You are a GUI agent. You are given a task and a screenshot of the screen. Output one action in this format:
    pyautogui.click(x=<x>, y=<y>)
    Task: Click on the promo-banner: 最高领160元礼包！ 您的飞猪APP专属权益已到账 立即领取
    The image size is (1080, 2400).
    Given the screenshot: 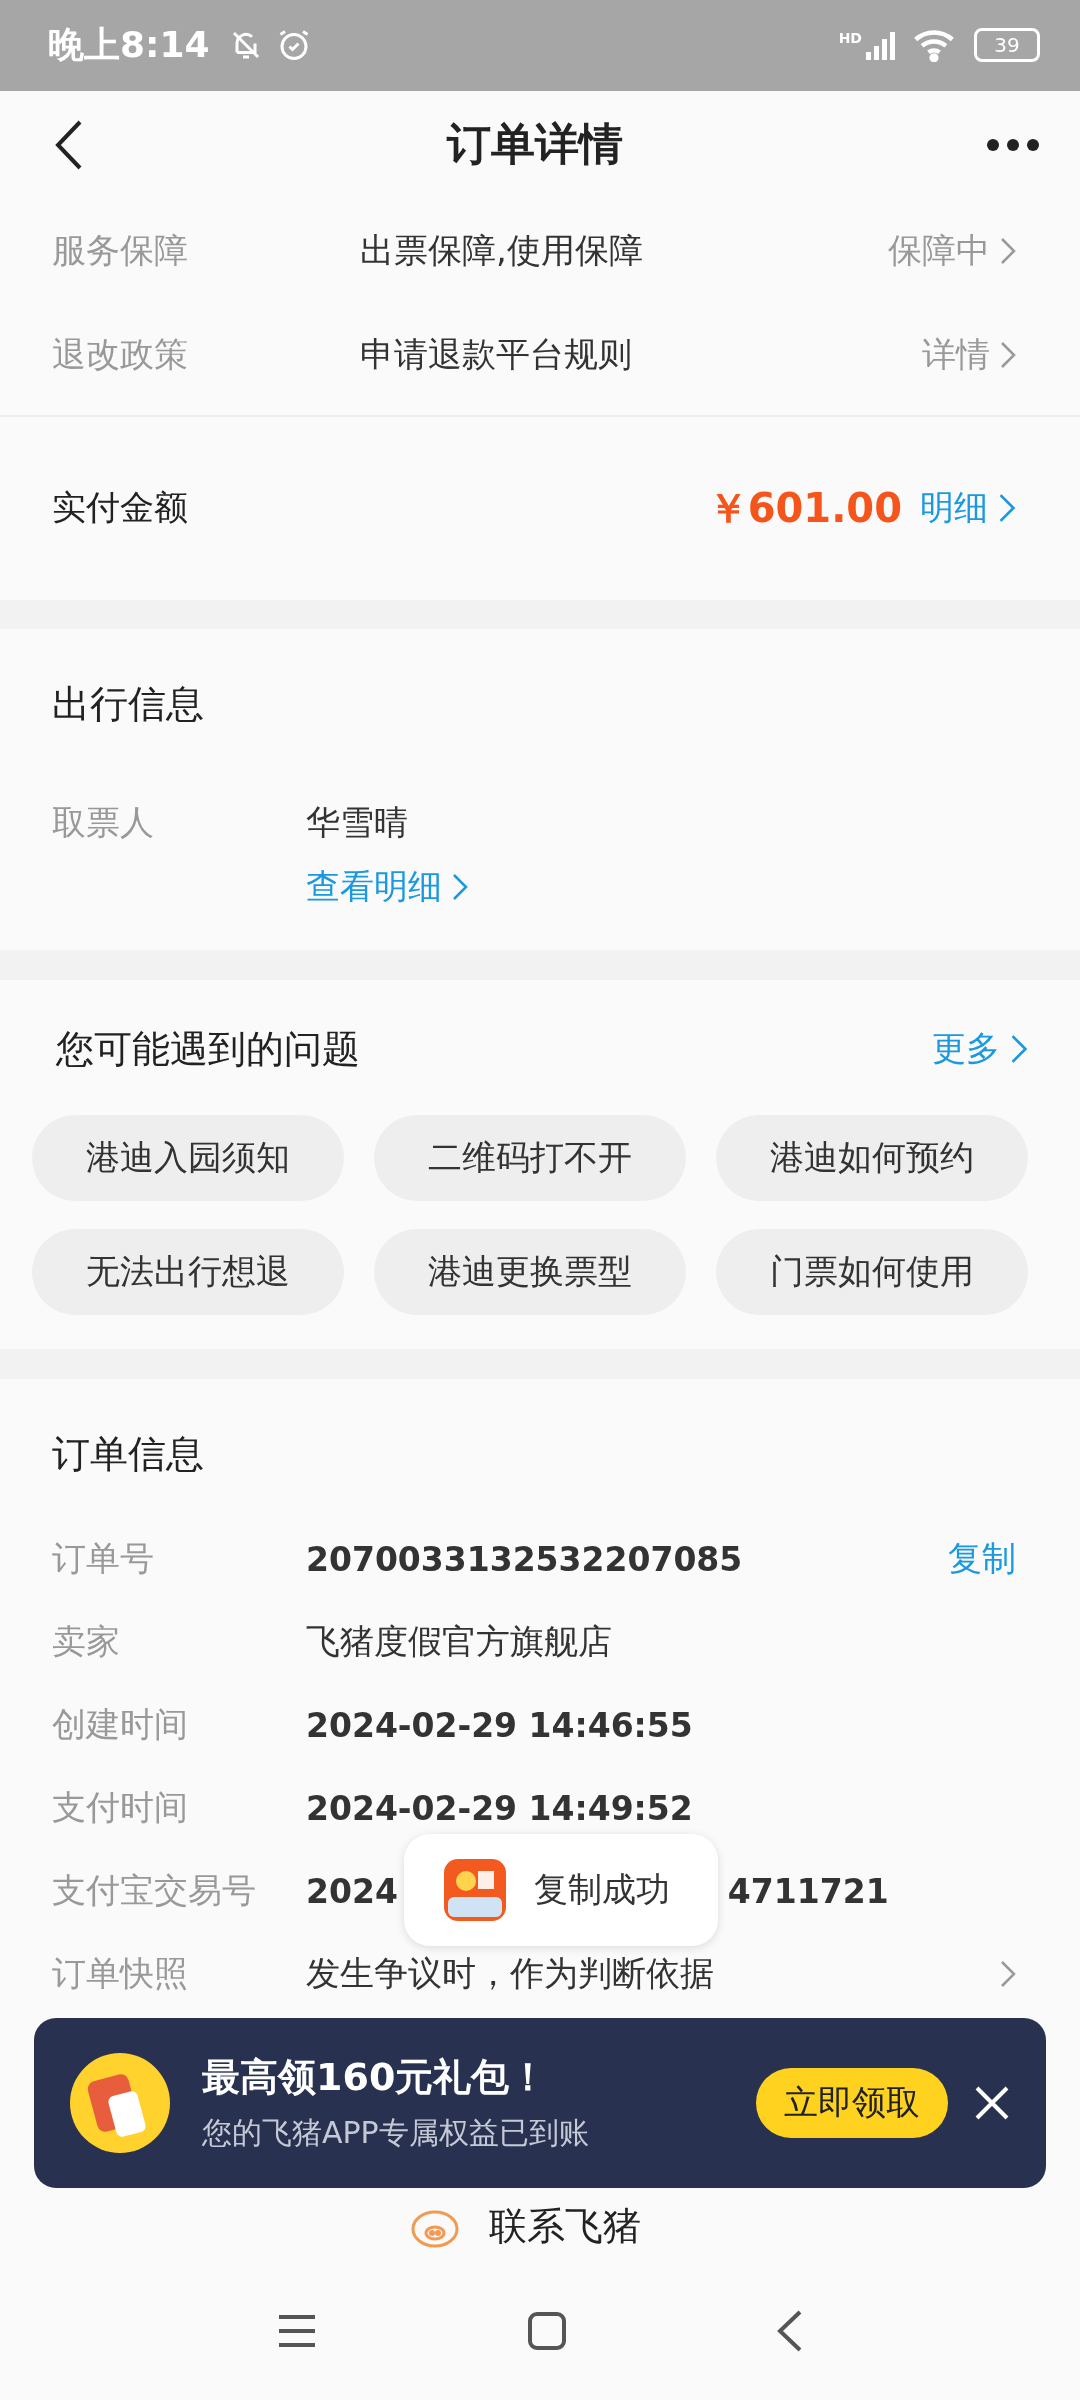 What is the action you would take?
    pyautogui.click(x=540, y=2102)
    